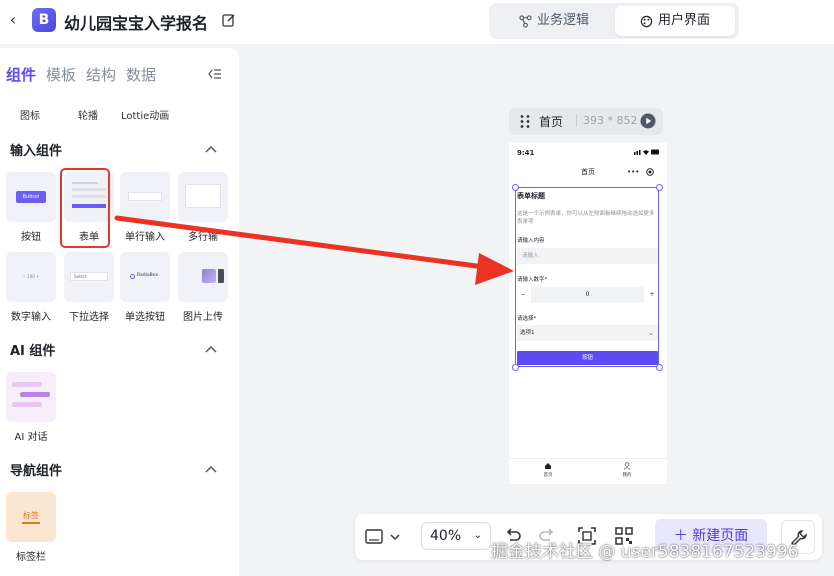 The width and height of the screenshot is (834, 576). I want to click on mode-logic-button: 业务逻辑, so click(554, 21).